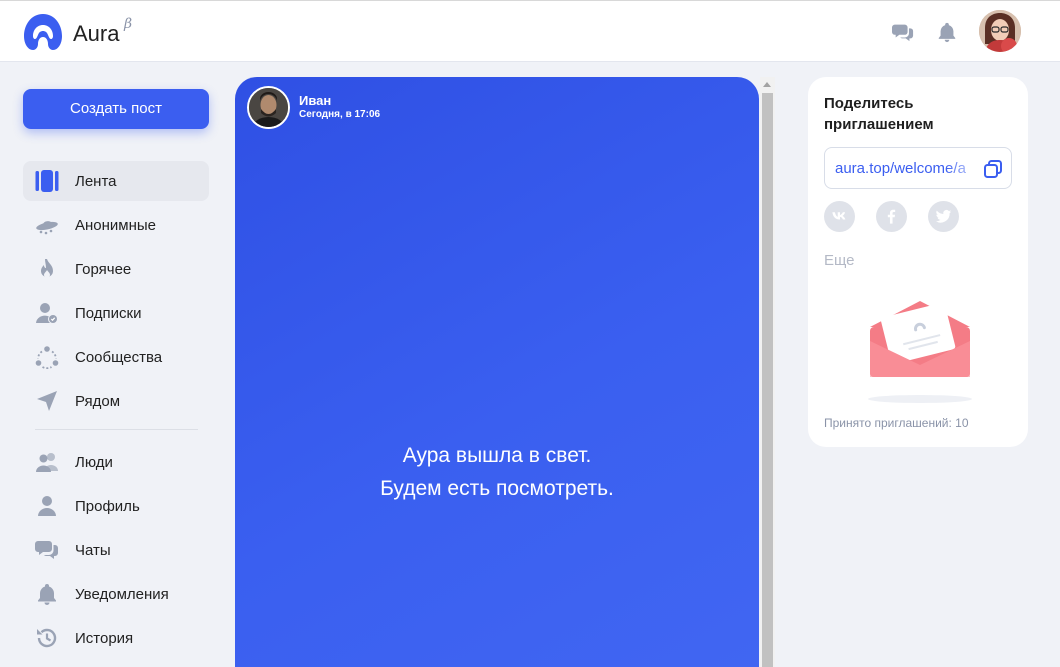 This screenshot has width=1060, height=667. I want to click on sidebar-item-label: Анонимные, so click(116, 225).